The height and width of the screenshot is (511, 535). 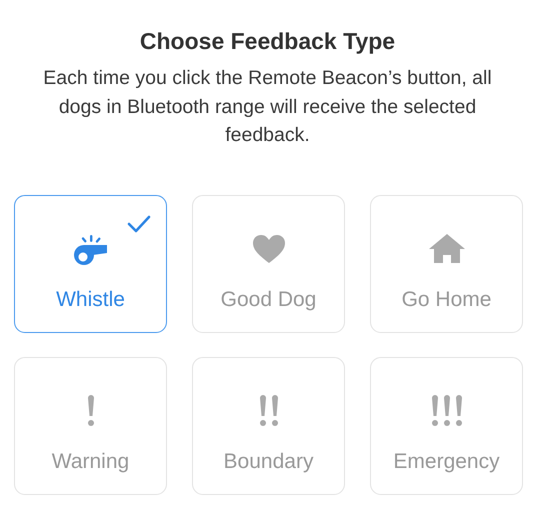 What do you see at coordinates (267, 41) in the screenshot?
I see `dialog-title: Choose Feedback Type` at bounding box center [267, 41].